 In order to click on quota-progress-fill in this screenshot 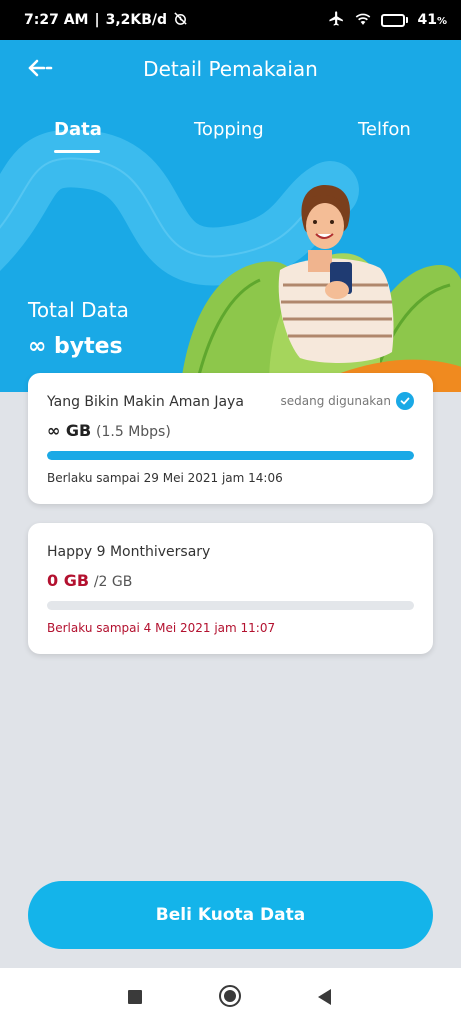, I will do `click(230, 455)`.